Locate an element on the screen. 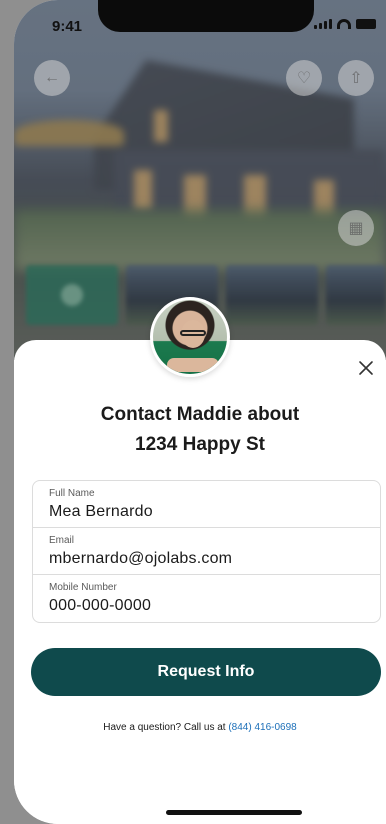 The image size is (386, 824). gallery-button: ▦ is located at coordinates (356, 228).